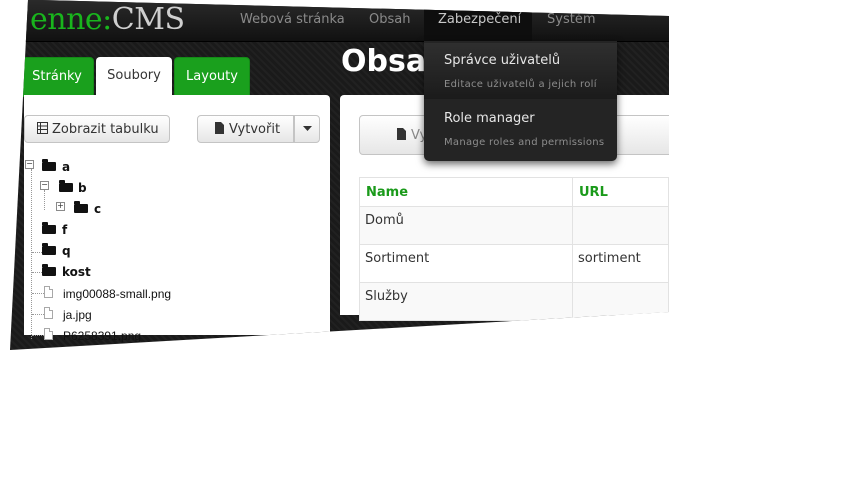  I want to click on column-header-name: Name, so click(466, 192).